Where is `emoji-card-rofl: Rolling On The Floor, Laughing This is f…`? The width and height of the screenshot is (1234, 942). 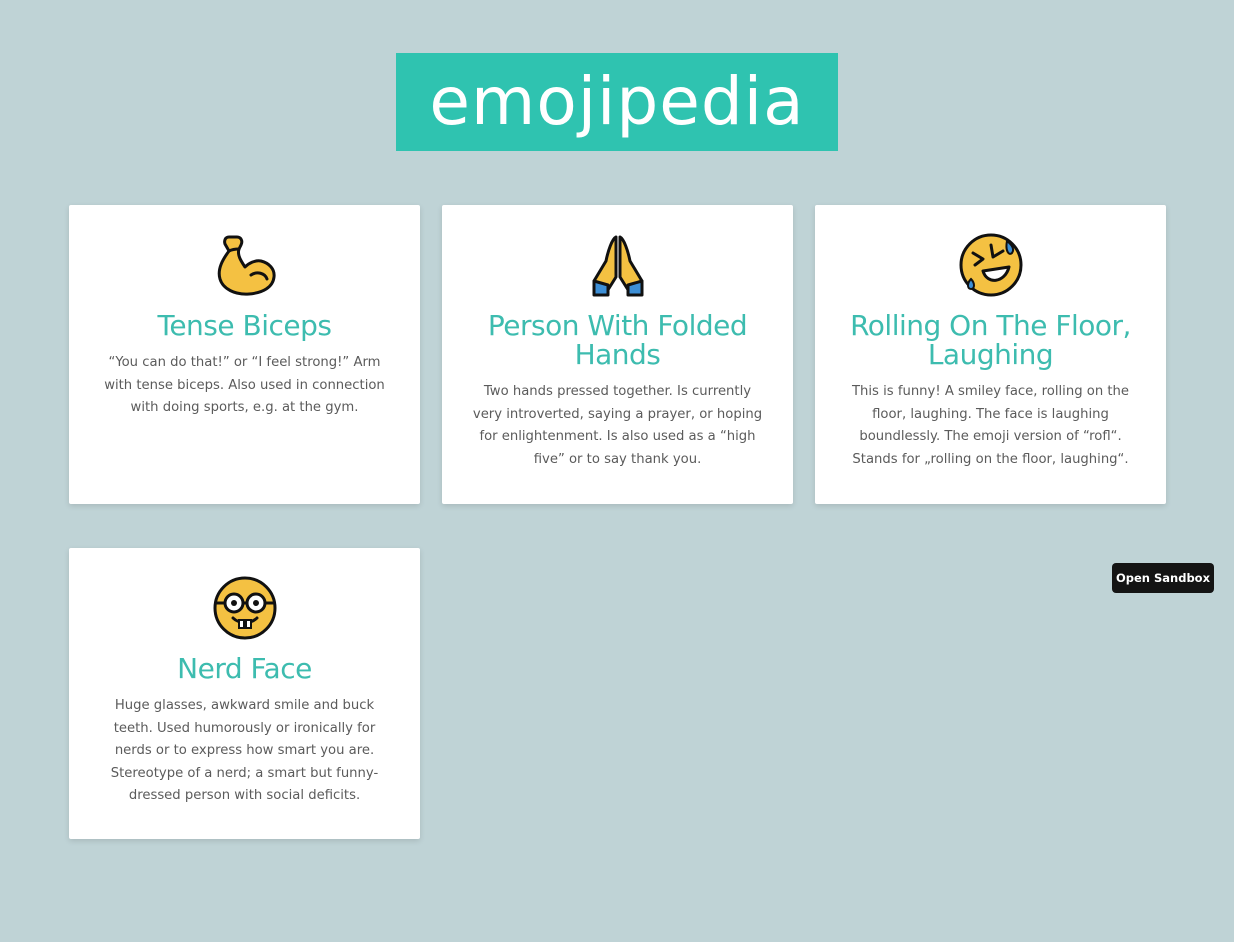
emoji-card-rofl: Rolling On The Floor, Laughing This is f… is located at coordinates (990, 354).